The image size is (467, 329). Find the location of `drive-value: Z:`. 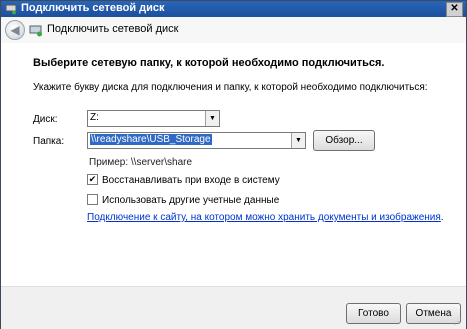

drive-value: Z: is located at coordinates (94, 117).